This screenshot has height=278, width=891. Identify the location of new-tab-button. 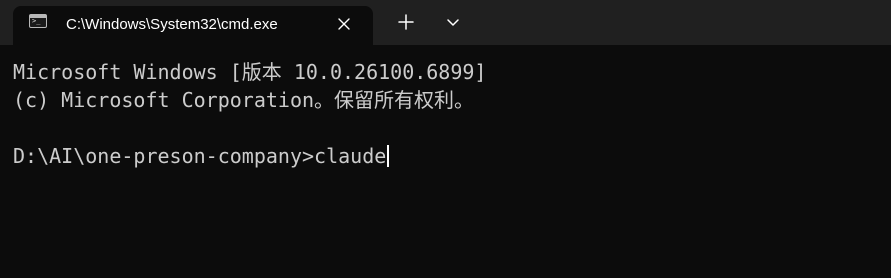
(406, 22).